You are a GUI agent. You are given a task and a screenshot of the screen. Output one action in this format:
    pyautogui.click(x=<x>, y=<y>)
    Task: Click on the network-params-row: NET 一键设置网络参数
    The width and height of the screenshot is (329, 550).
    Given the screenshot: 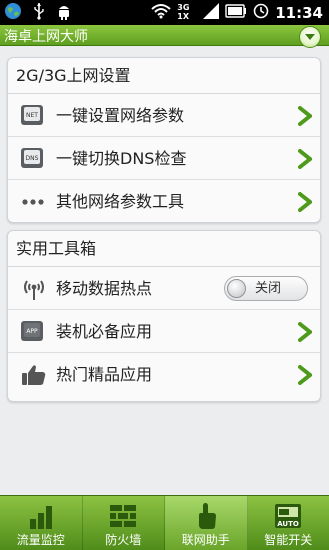 What is the action you would take?
    pyautogui.click(x=164, y=115)
    